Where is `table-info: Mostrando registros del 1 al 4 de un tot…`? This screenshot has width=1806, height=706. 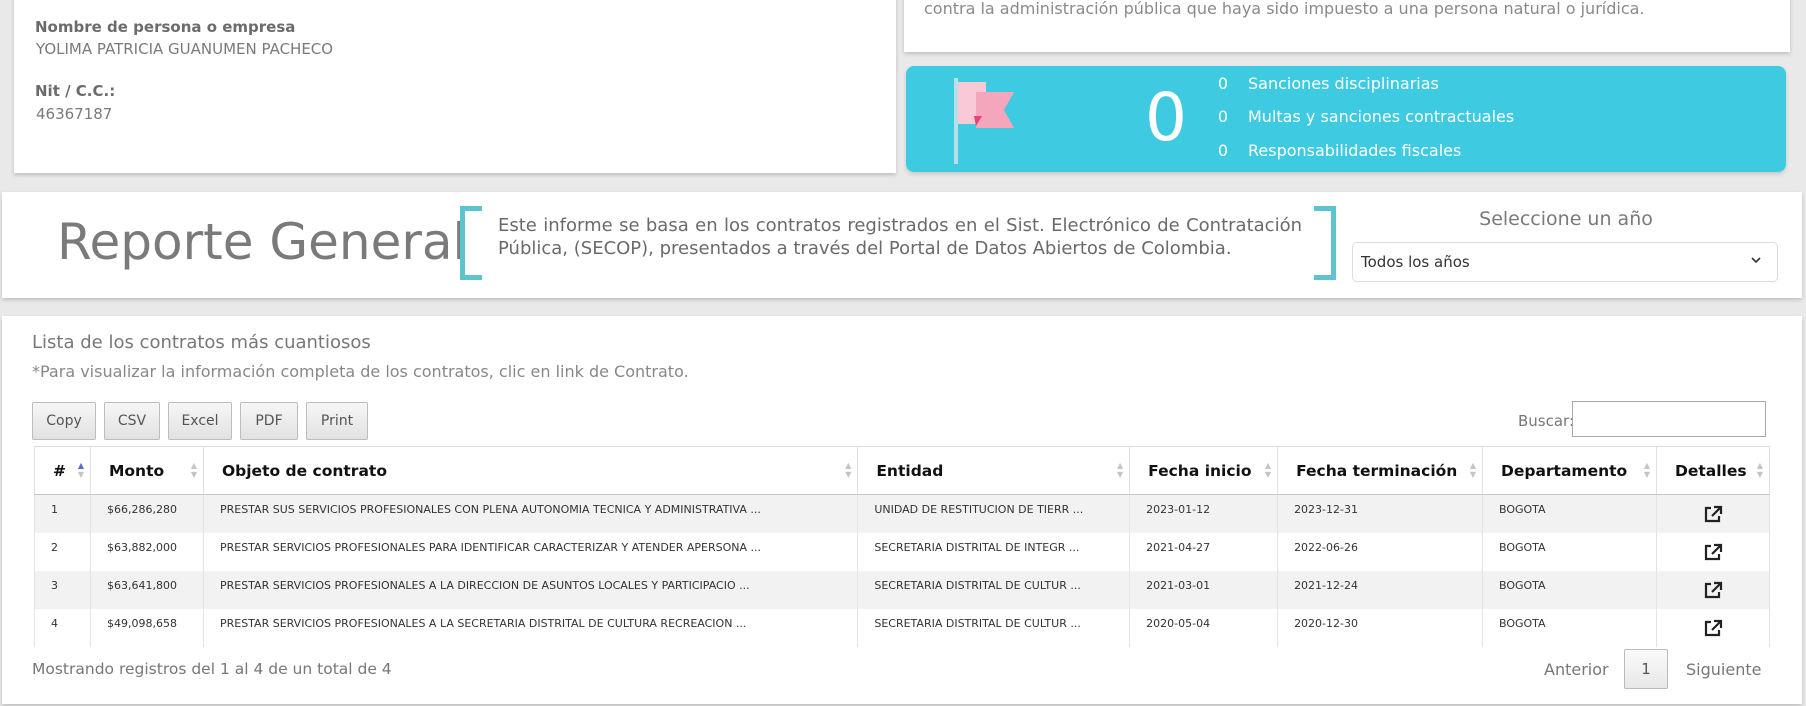 table-info: Mostrando registros del 1 al 4 de un tot… is located at coordinates (212, 669).